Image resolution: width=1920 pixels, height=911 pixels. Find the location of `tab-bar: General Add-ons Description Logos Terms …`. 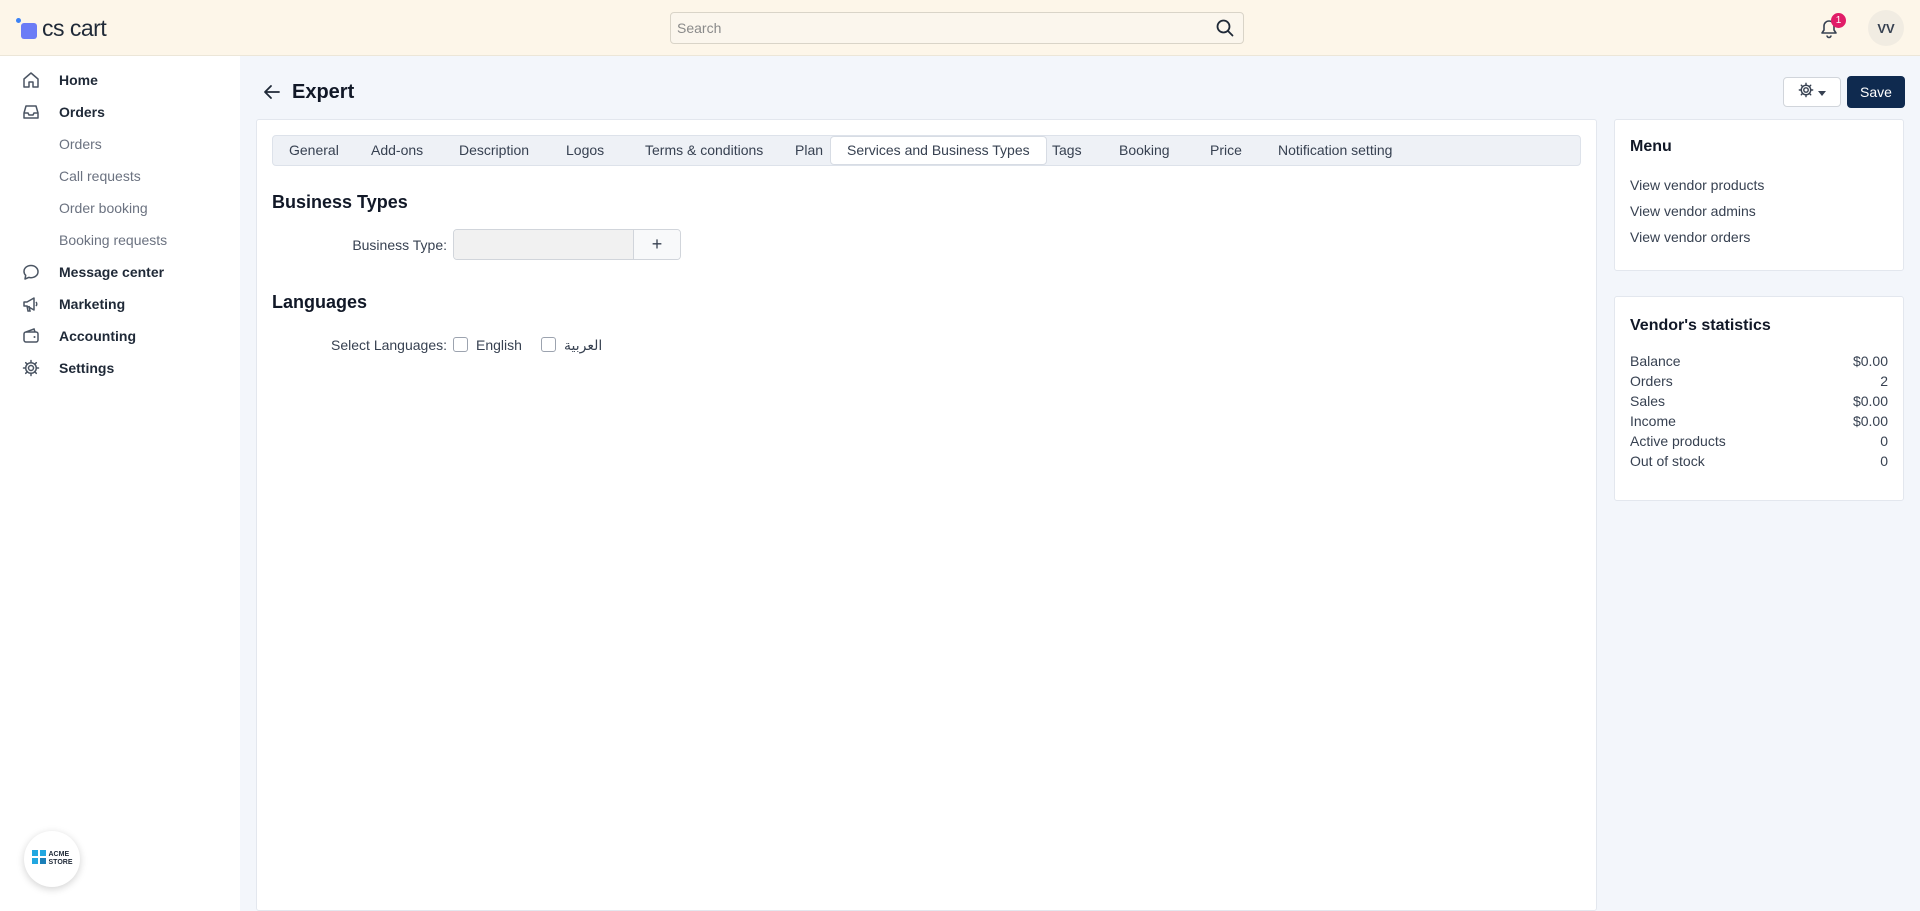

tab-bar: General Add-ons Description Logos Terms … is located at coordinates (926, 150).